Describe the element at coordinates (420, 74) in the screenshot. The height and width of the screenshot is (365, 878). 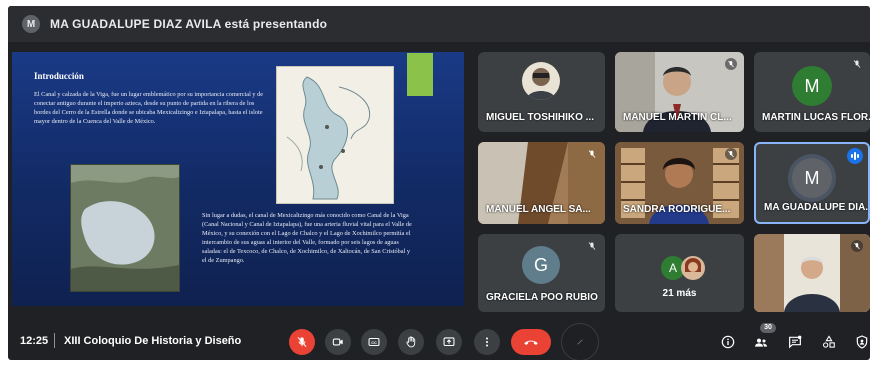
I see `slide-accent-box` at that location.